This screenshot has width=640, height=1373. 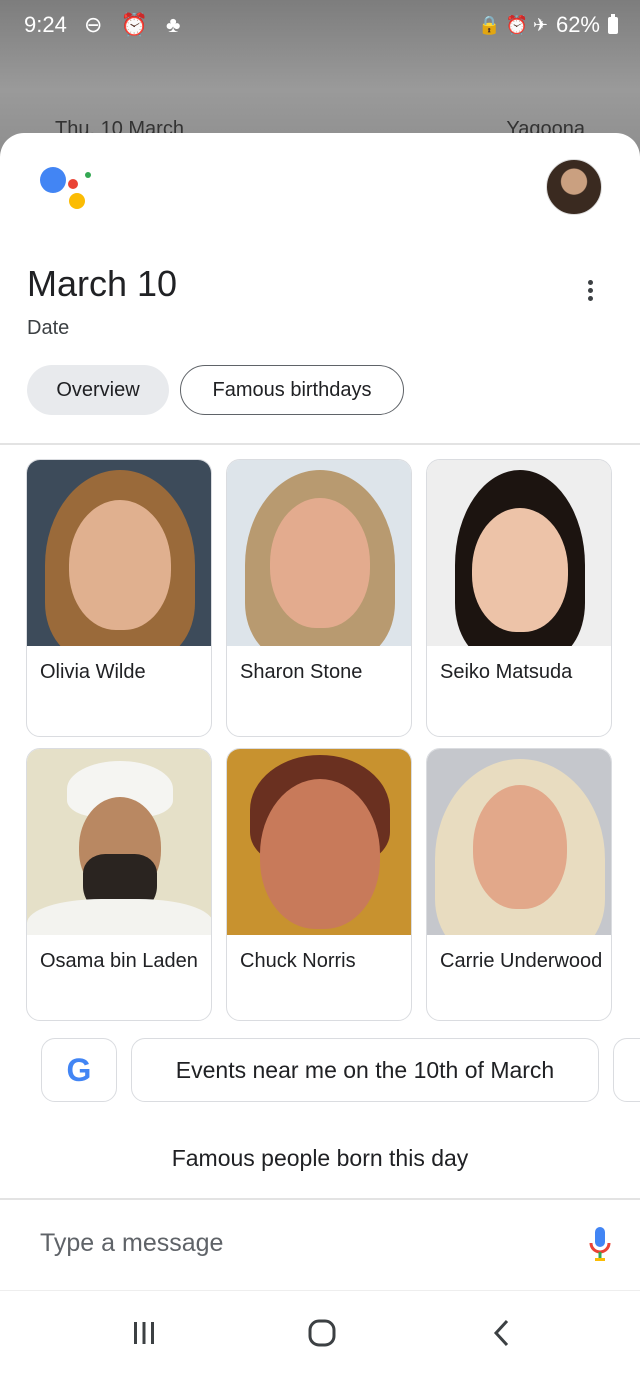 I want to click on person-name: Osama bin Laden, so click(x=119, y=961).